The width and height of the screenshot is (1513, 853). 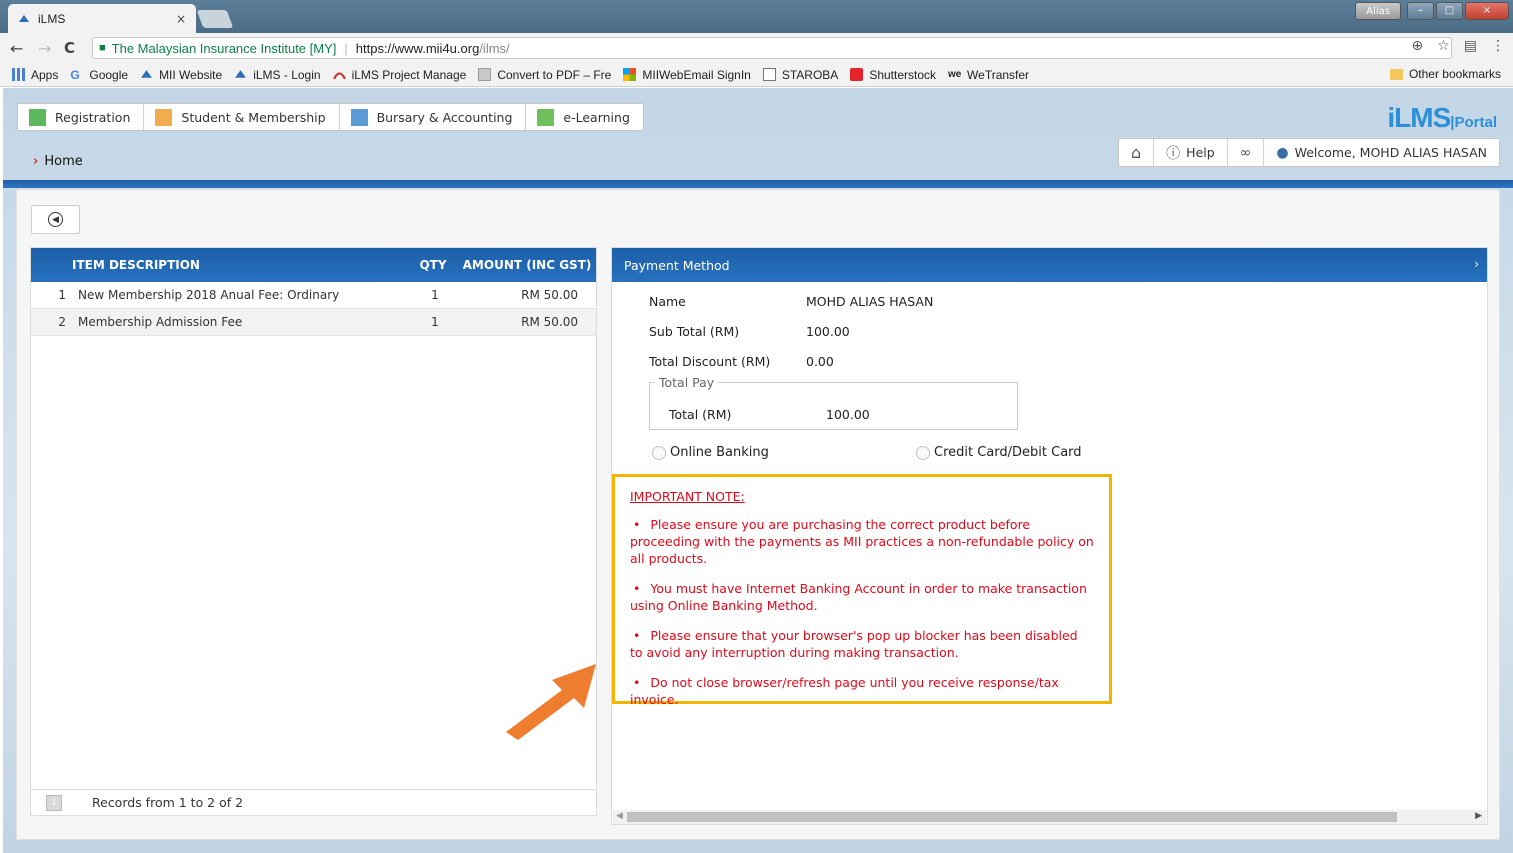 What do you see at coordinates (1445, 74) in the screenshot?
I see `bookmark-other: Other bookmarks` at bounding box center [1445, 74].